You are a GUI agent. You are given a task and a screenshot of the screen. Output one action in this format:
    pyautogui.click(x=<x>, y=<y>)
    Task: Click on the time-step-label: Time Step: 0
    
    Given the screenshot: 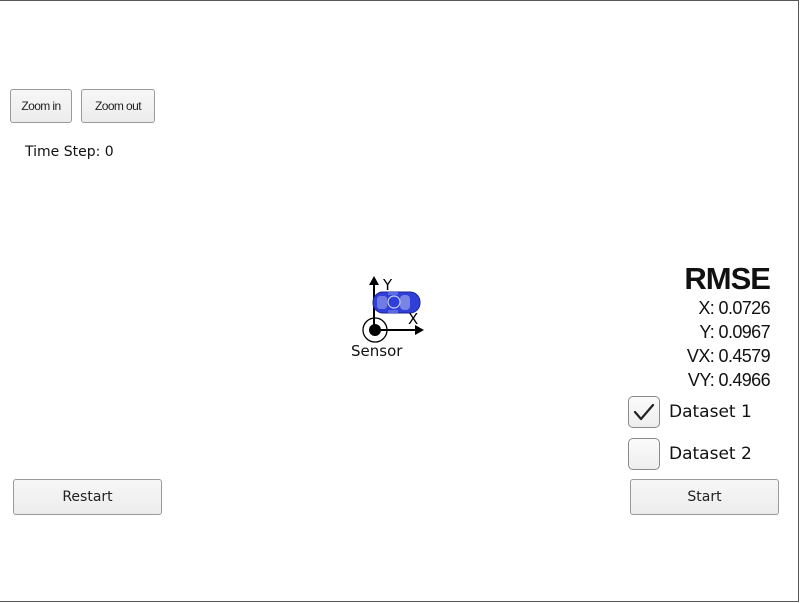 What is the action you would take?
    pyautogui.click(x=69, y=152)
    